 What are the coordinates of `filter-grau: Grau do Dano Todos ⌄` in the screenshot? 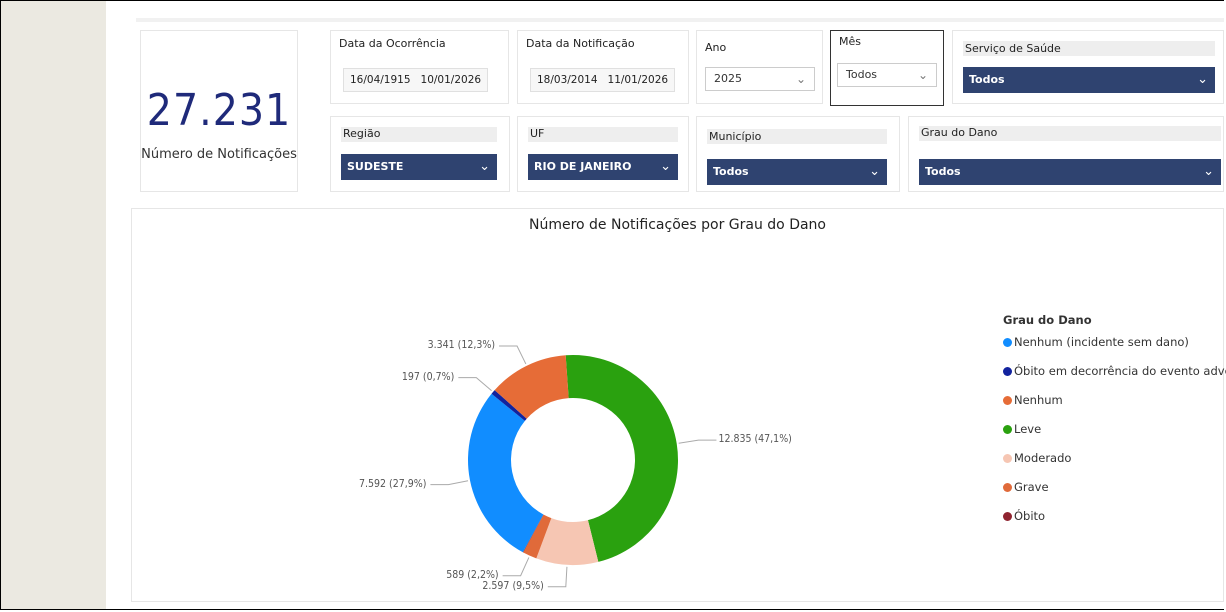 It's located at (1066, 154).